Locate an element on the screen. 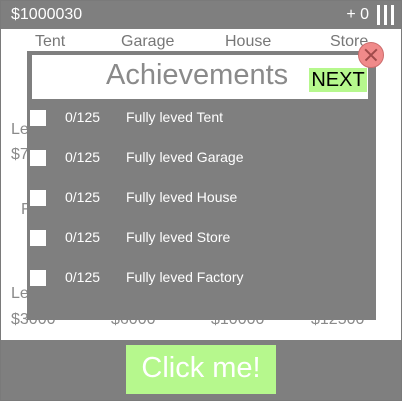  achievement-label: Fully leved Store is located at coordinates (178, 237).